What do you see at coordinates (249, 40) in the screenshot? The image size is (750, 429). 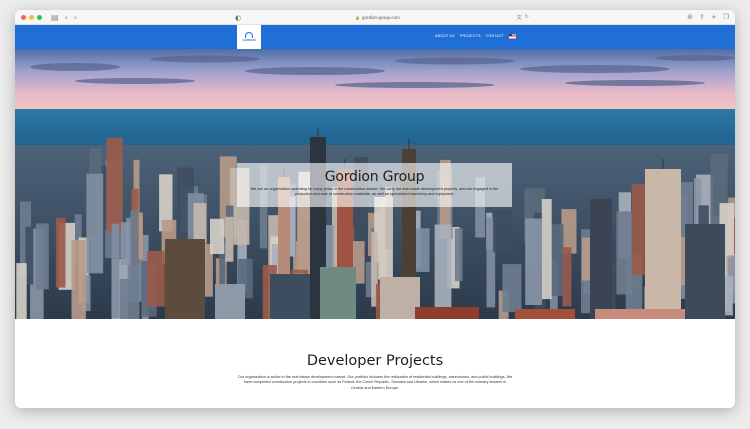 I see `logo-text: GORDION` at bounding box center [249, 40].